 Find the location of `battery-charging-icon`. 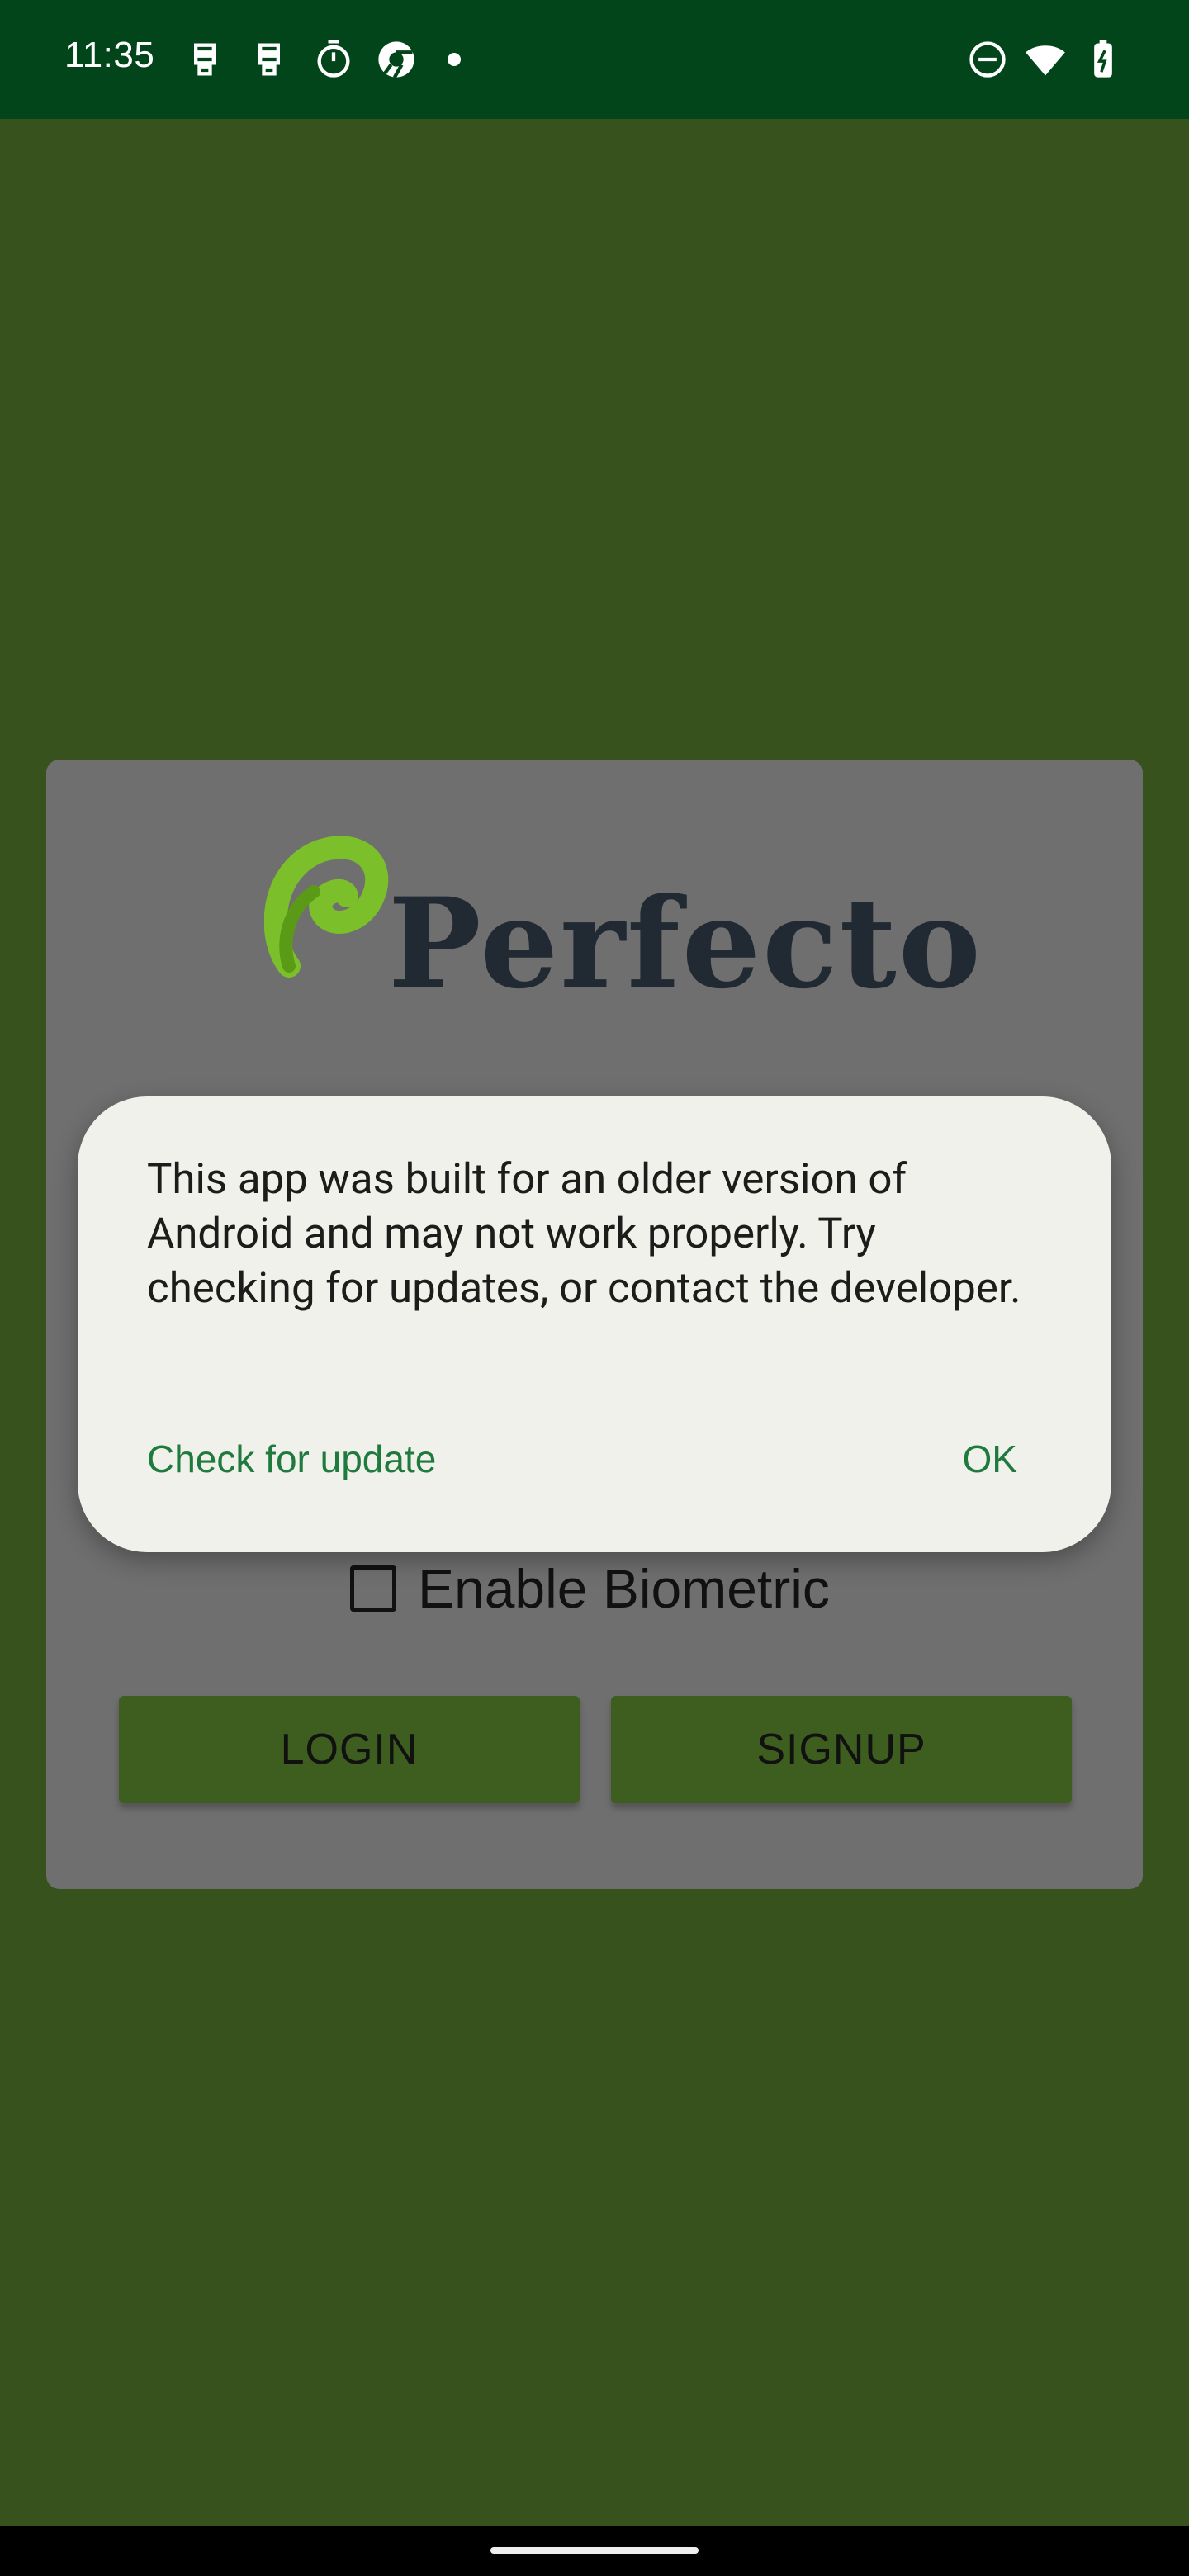

battery-charging-icon is located at coordinates (1103, 59).